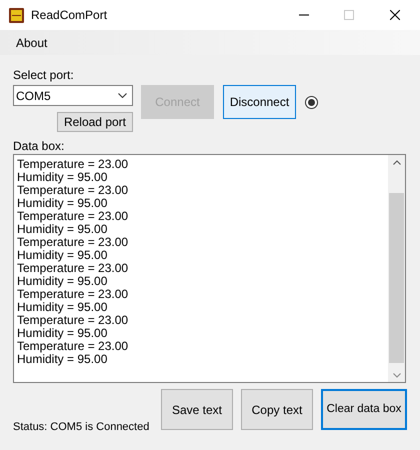 This screenshot has height=450, width=420. I want to click on app-icon, so click(16, 15).